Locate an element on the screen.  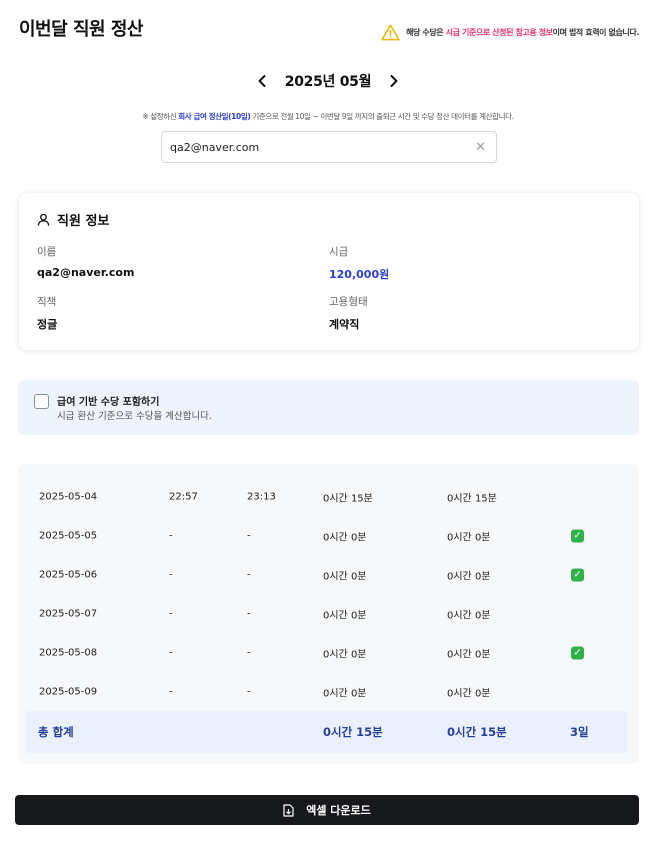
total-worked: 0시간 15분 is located at coordinates (353, 732).